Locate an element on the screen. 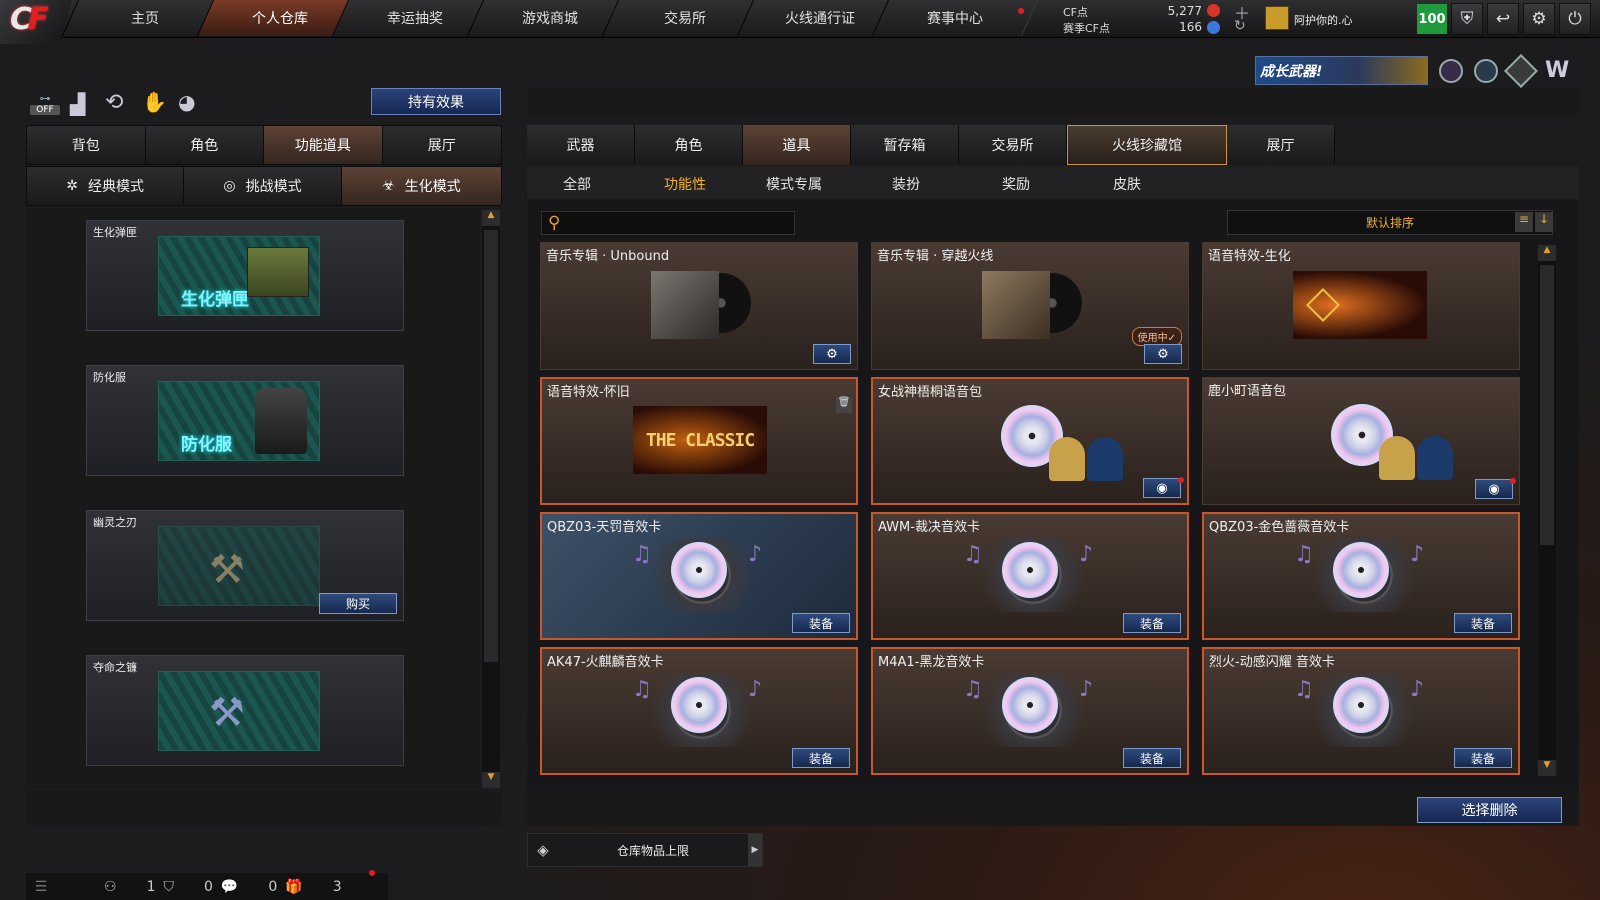 The image size is (1600, 900). list-item: 生化弹匣 生化弹匣 is located at coordinates (245, 275).